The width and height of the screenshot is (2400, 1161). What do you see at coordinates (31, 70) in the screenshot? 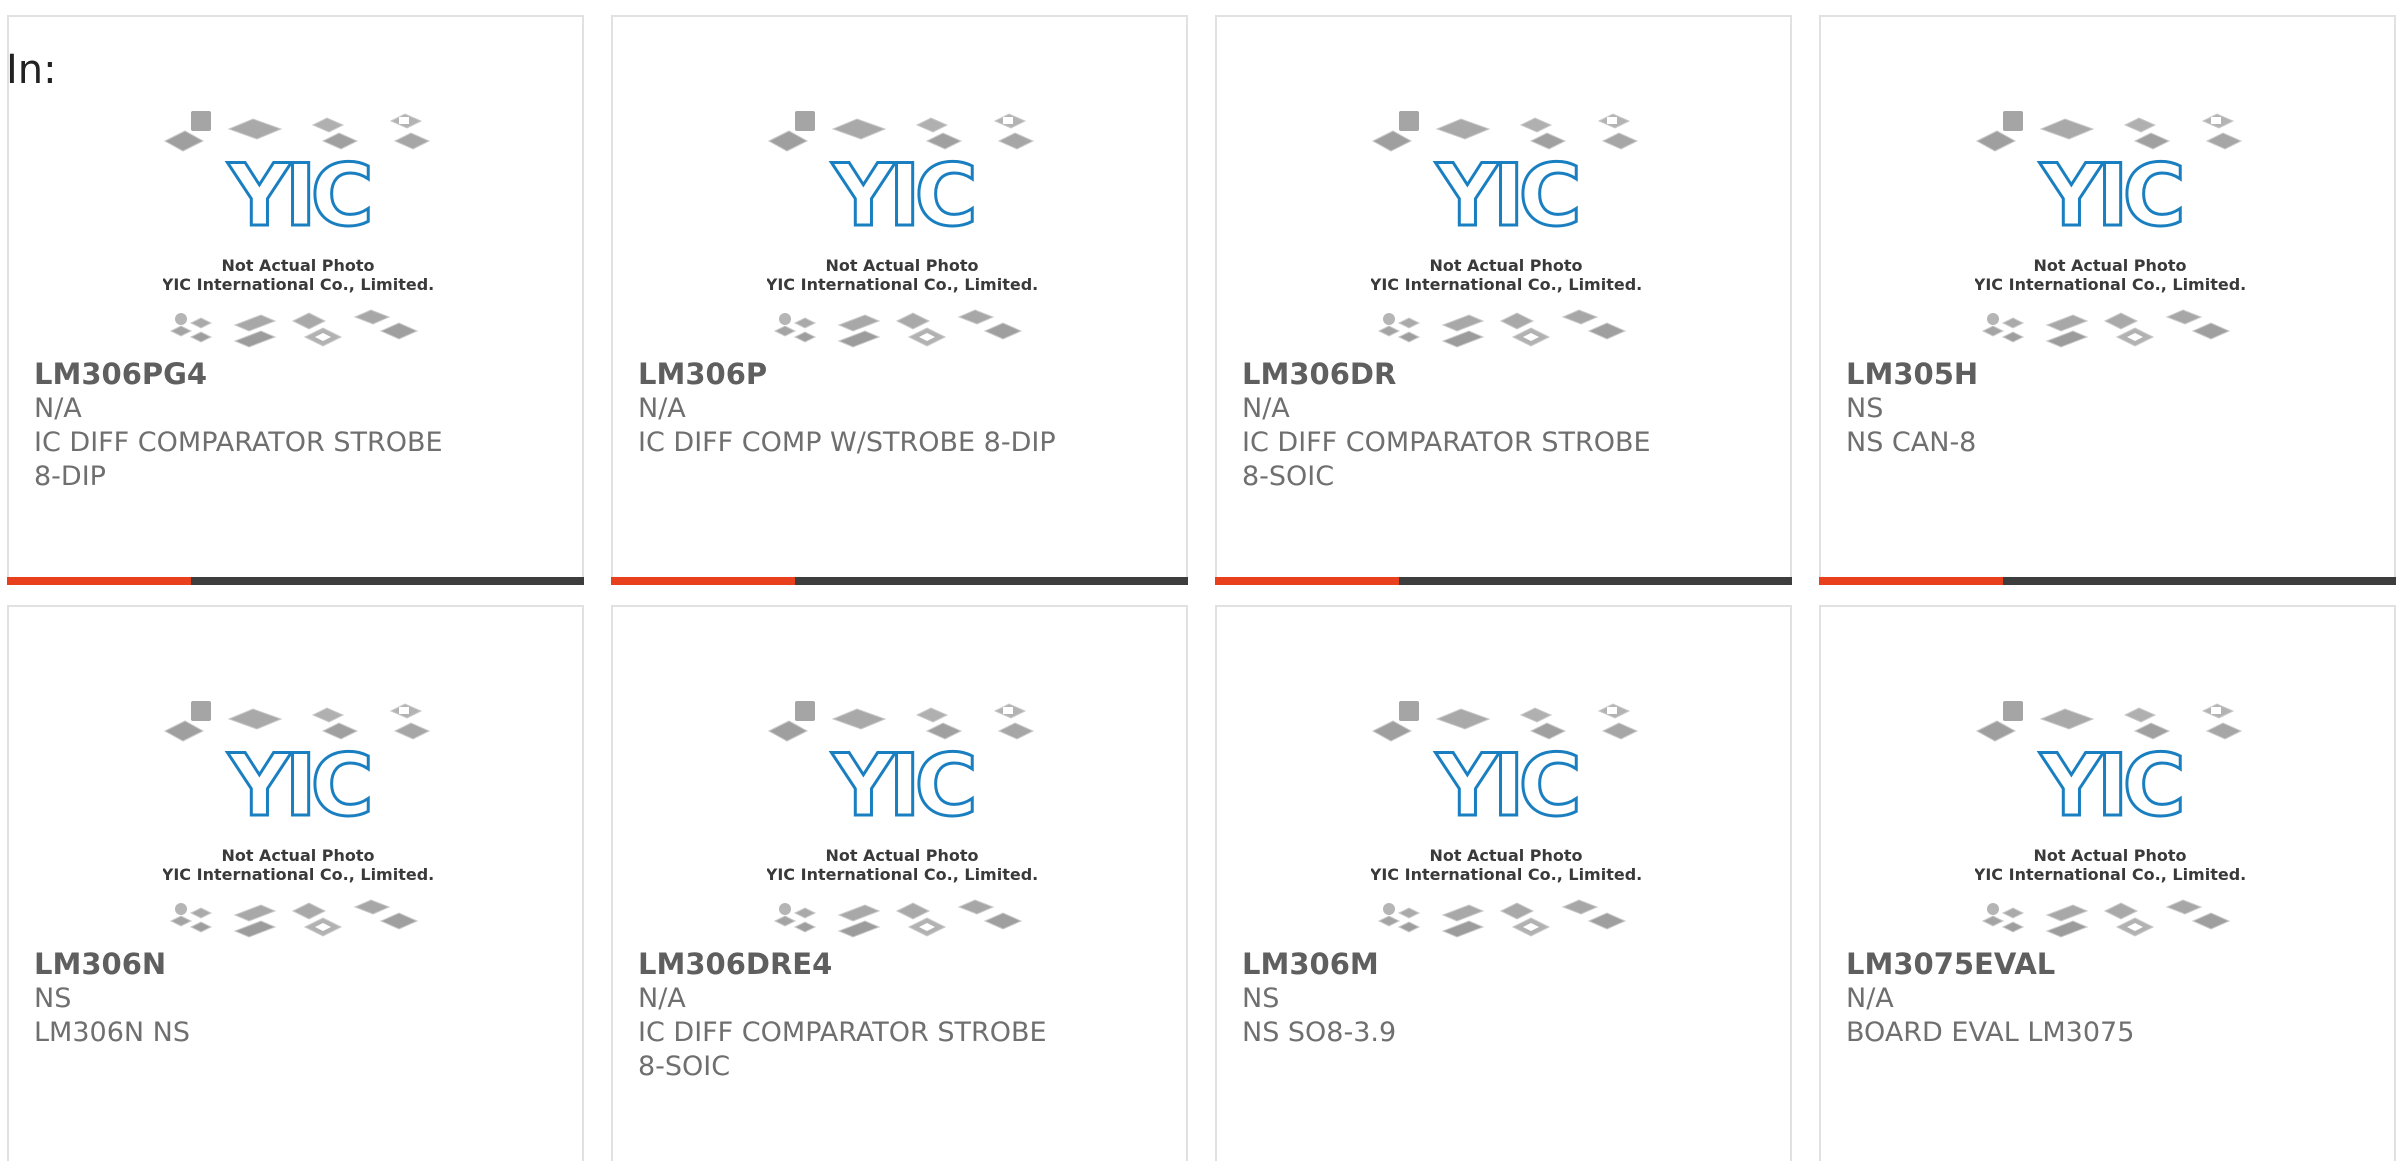
I see `in-label: In:` at bounding box center [31, 70].